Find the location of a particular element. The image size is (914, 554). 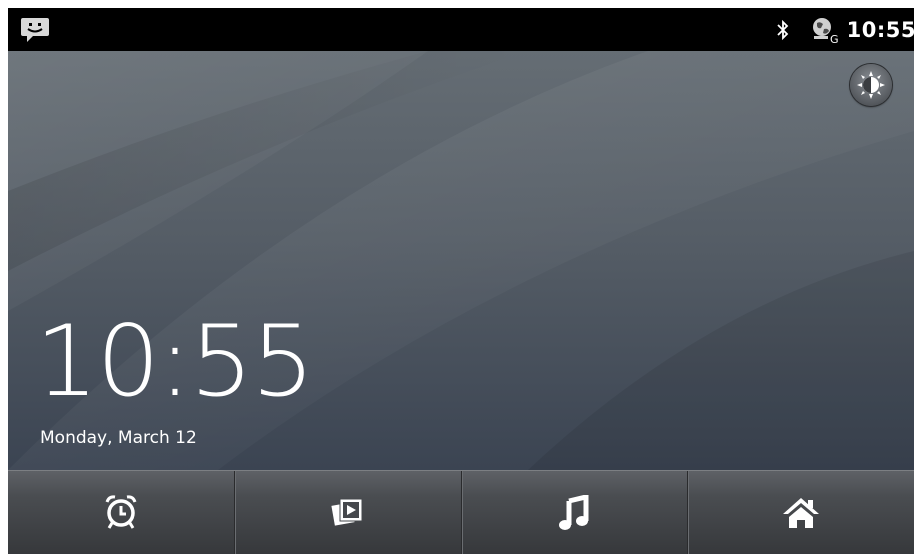

bluetooth-icon is located at coordinates (782, 29).